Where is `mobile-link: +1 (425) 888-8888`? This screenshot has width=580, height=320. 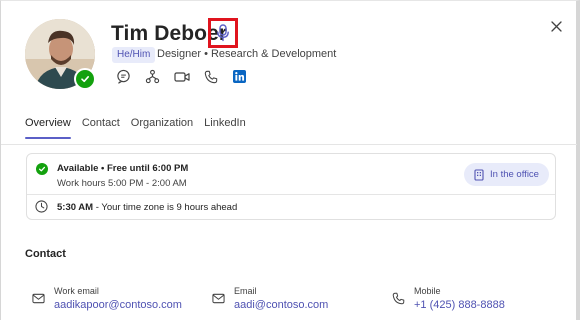 mobile-link: +1 (425) 888-8888 is located at coordinates (459, 305).